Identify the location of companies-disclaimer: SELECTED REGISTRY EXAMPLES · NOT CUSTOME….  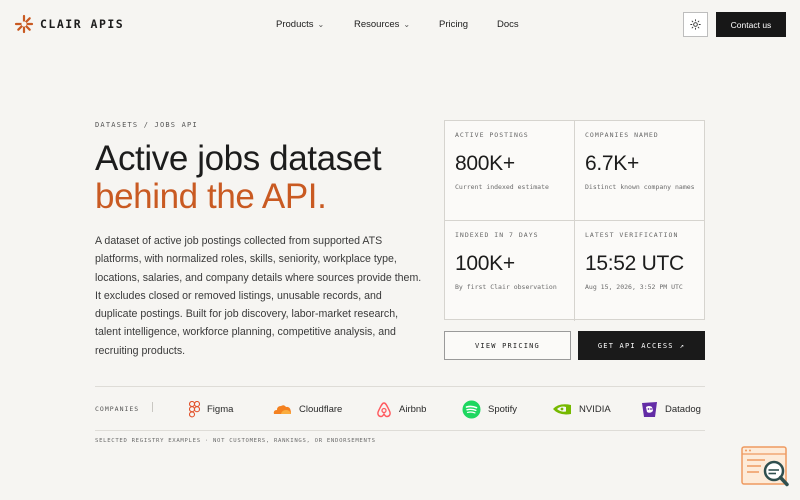
(235, 441).